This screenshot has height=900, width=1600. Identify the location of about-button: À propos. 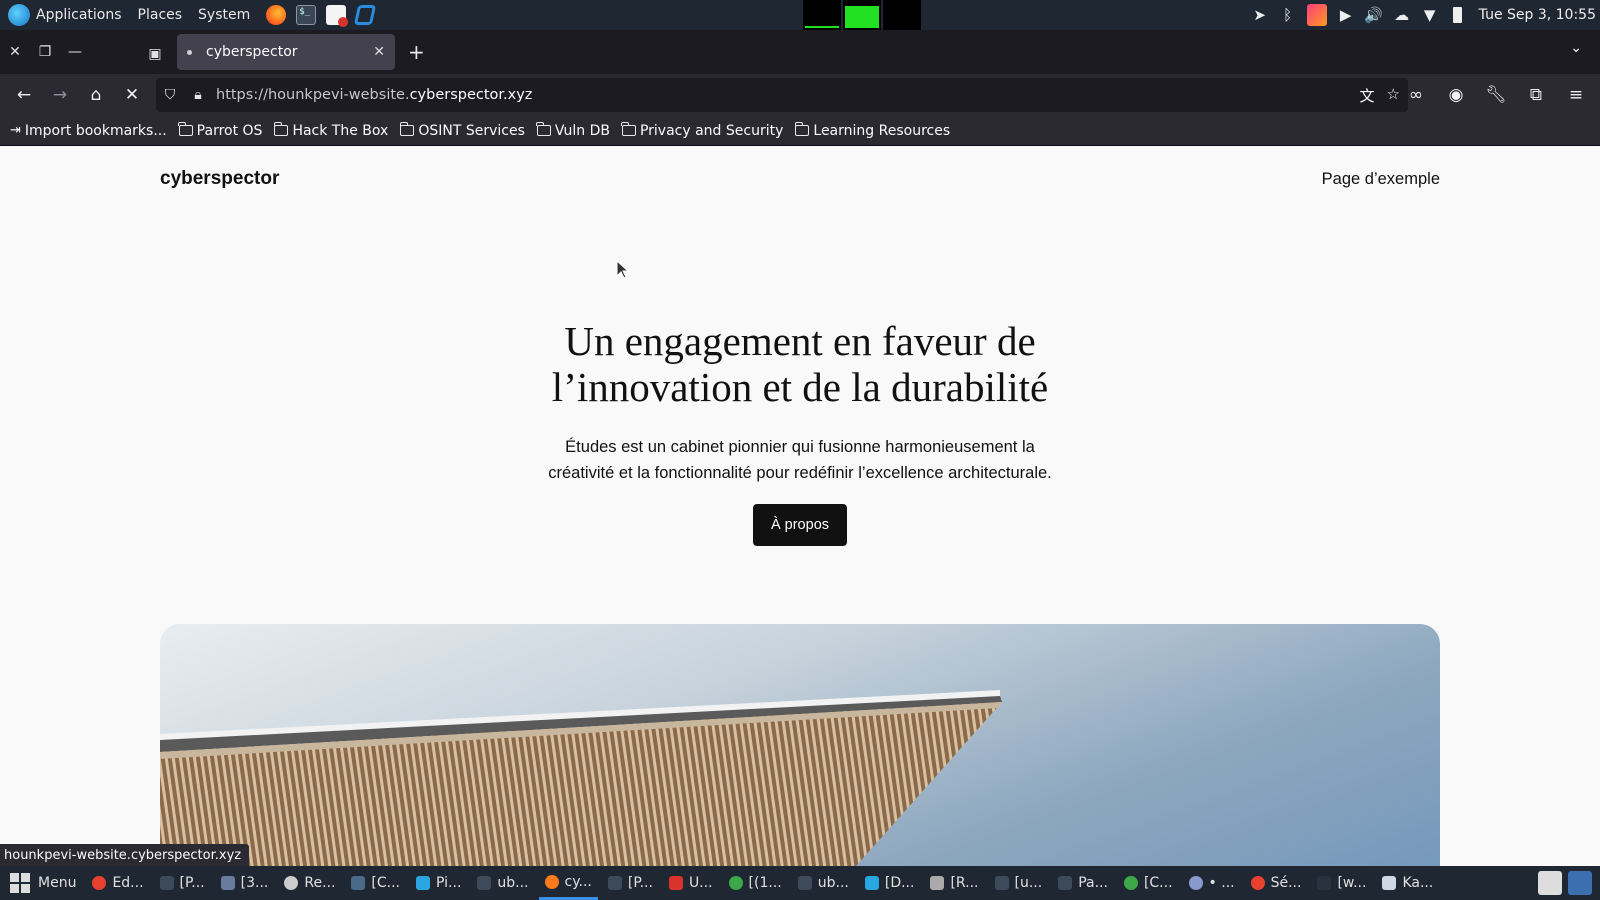
(800, 525).